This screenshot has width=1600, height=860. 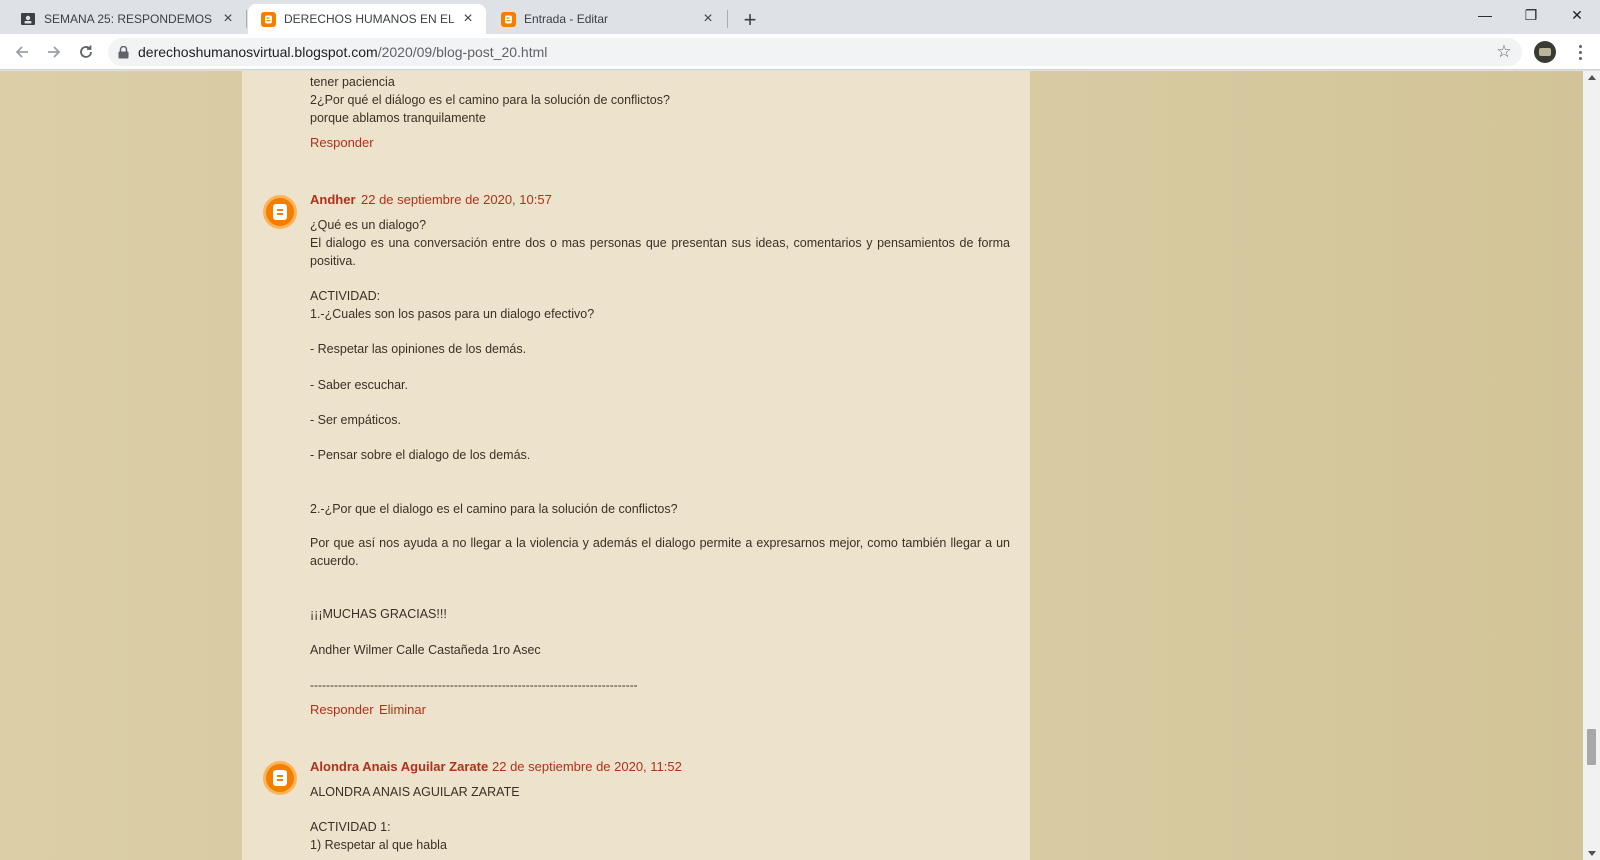 I want to click on reload-icon, so click(x=86, y=51).